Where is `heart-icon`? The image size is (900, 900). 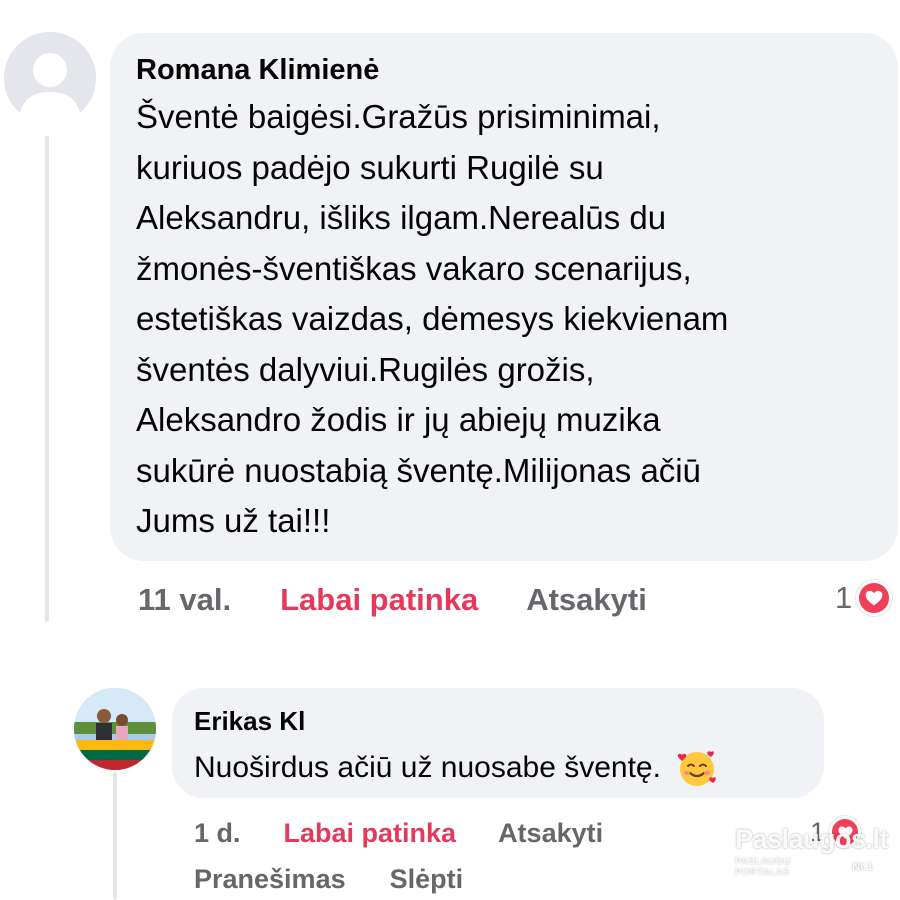
heart-icon is located at coordinates (874, 598).